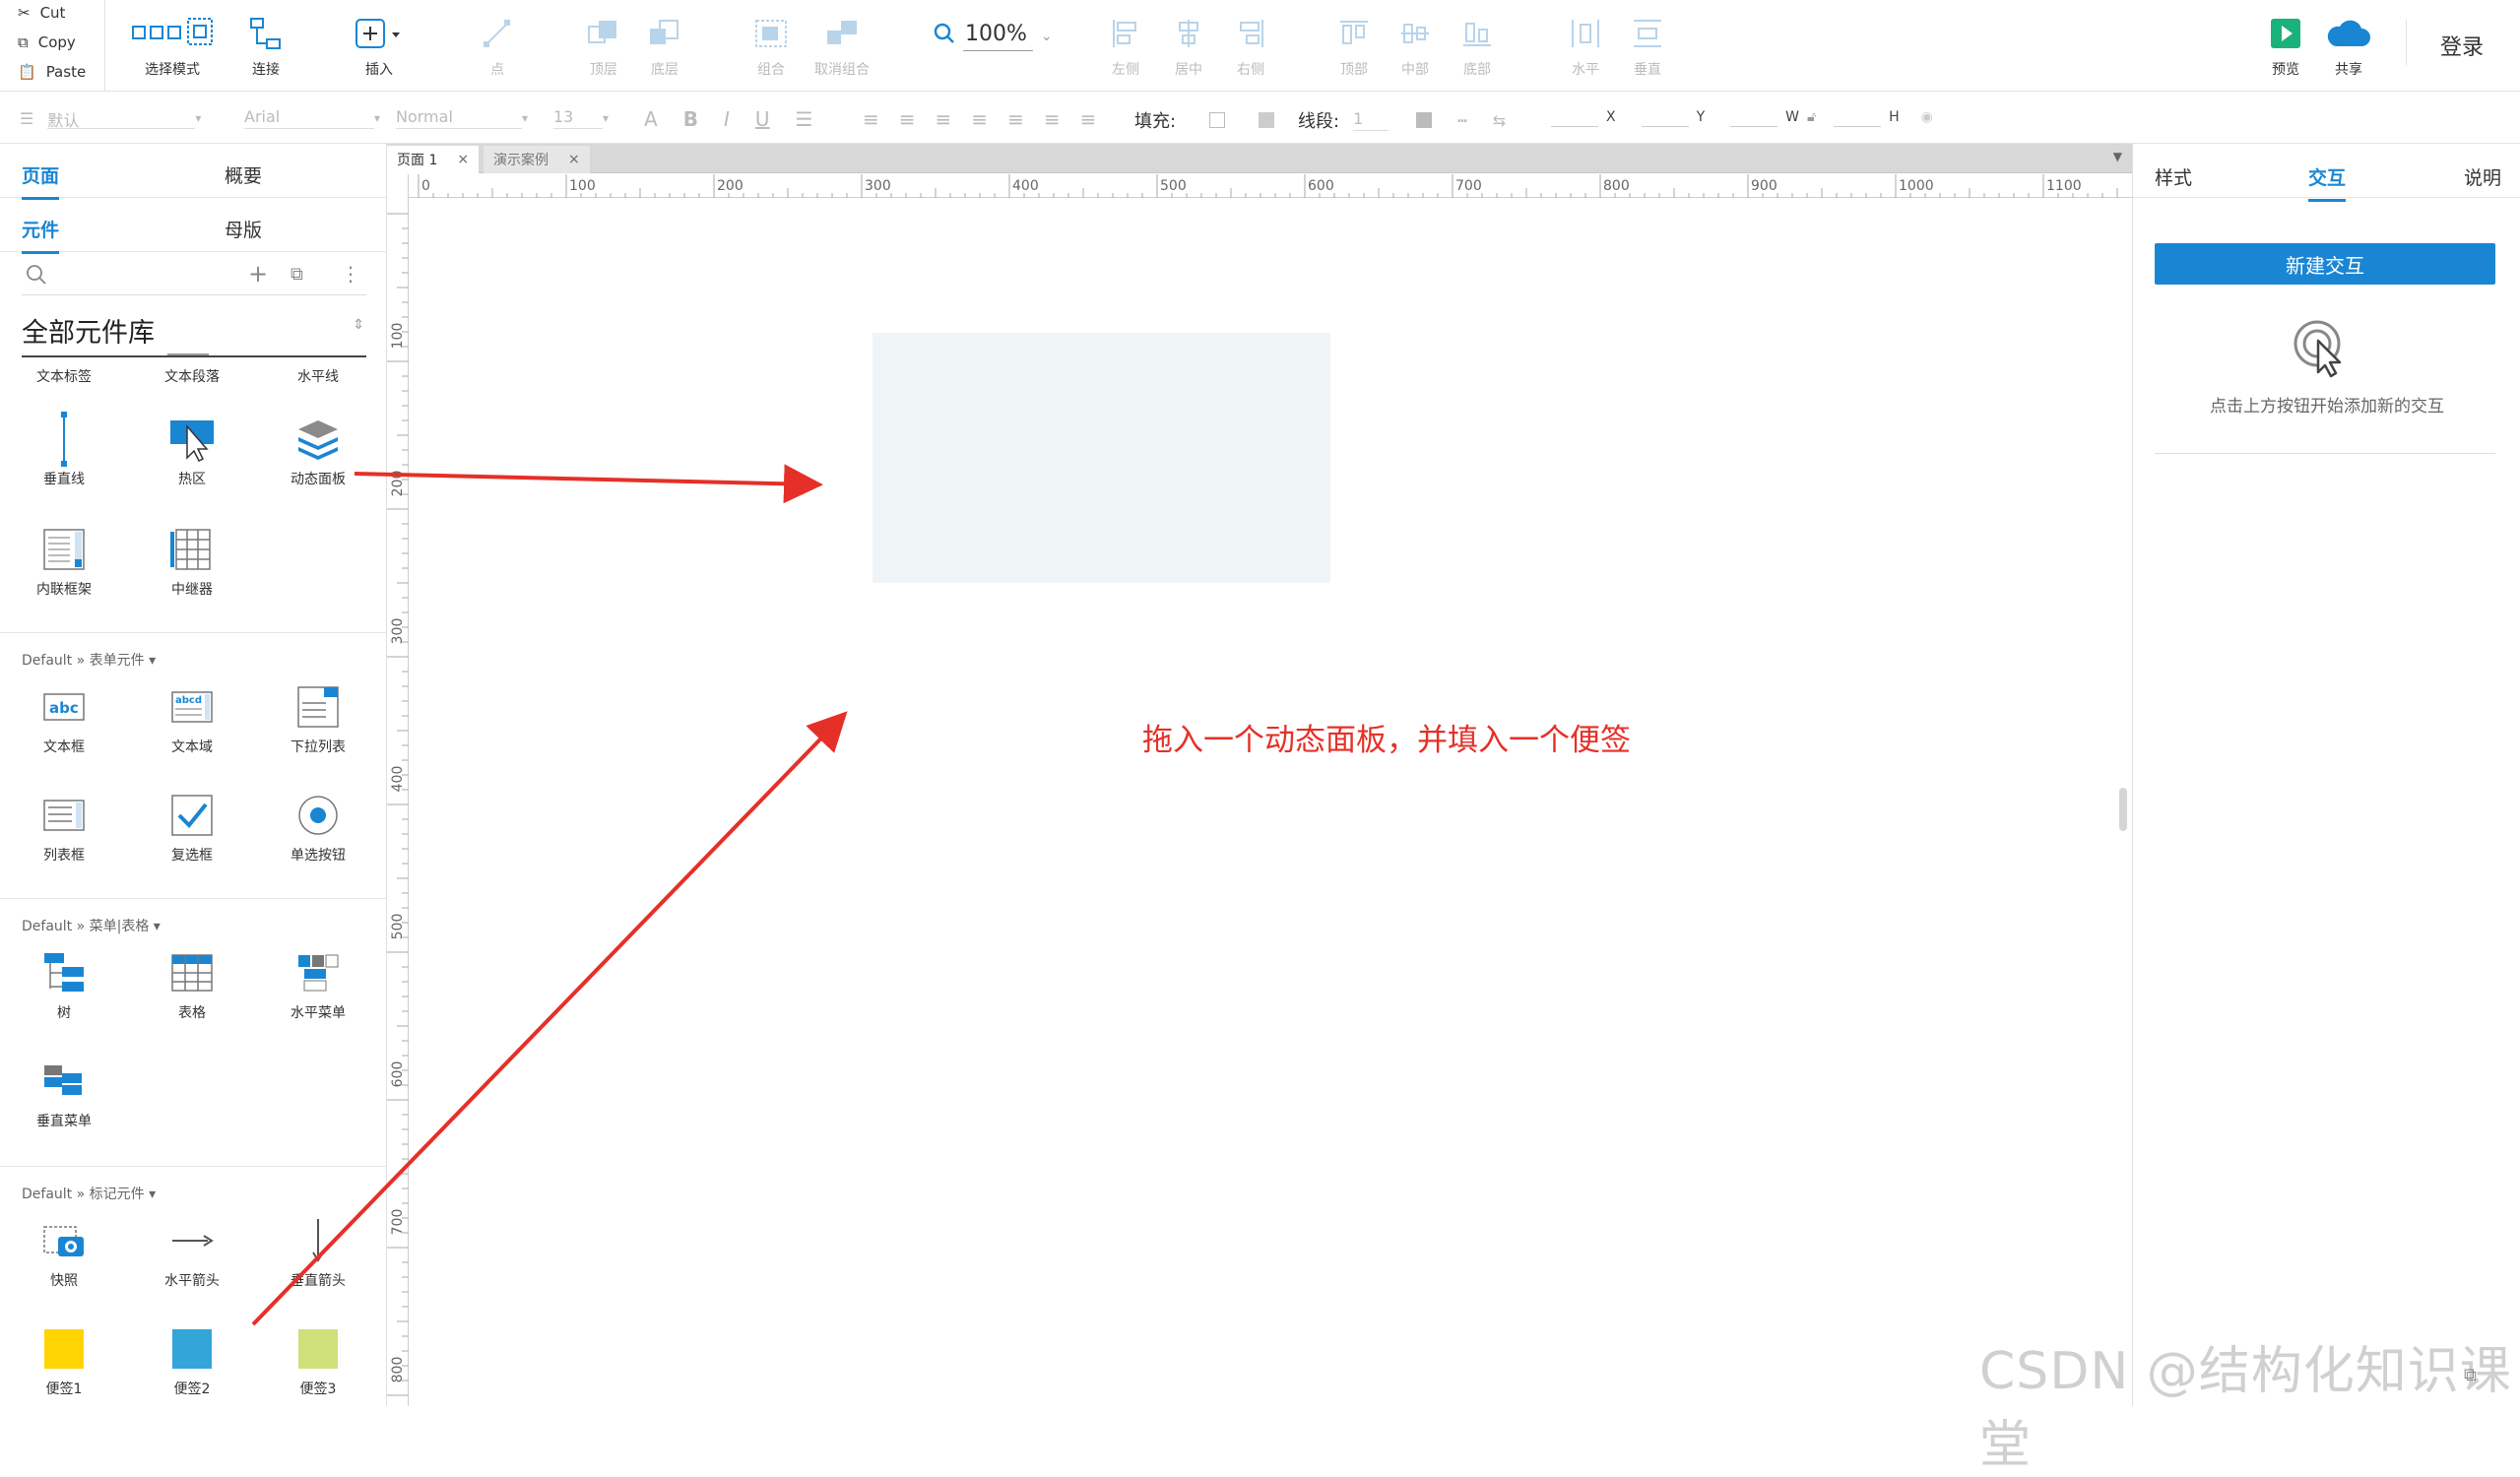 The width and height of the screenshot is (2520, 1477). Describe the element at coordinates (2470, 1375) in the screenshot. I see `corner-chat-icon: ⧉` at that location.